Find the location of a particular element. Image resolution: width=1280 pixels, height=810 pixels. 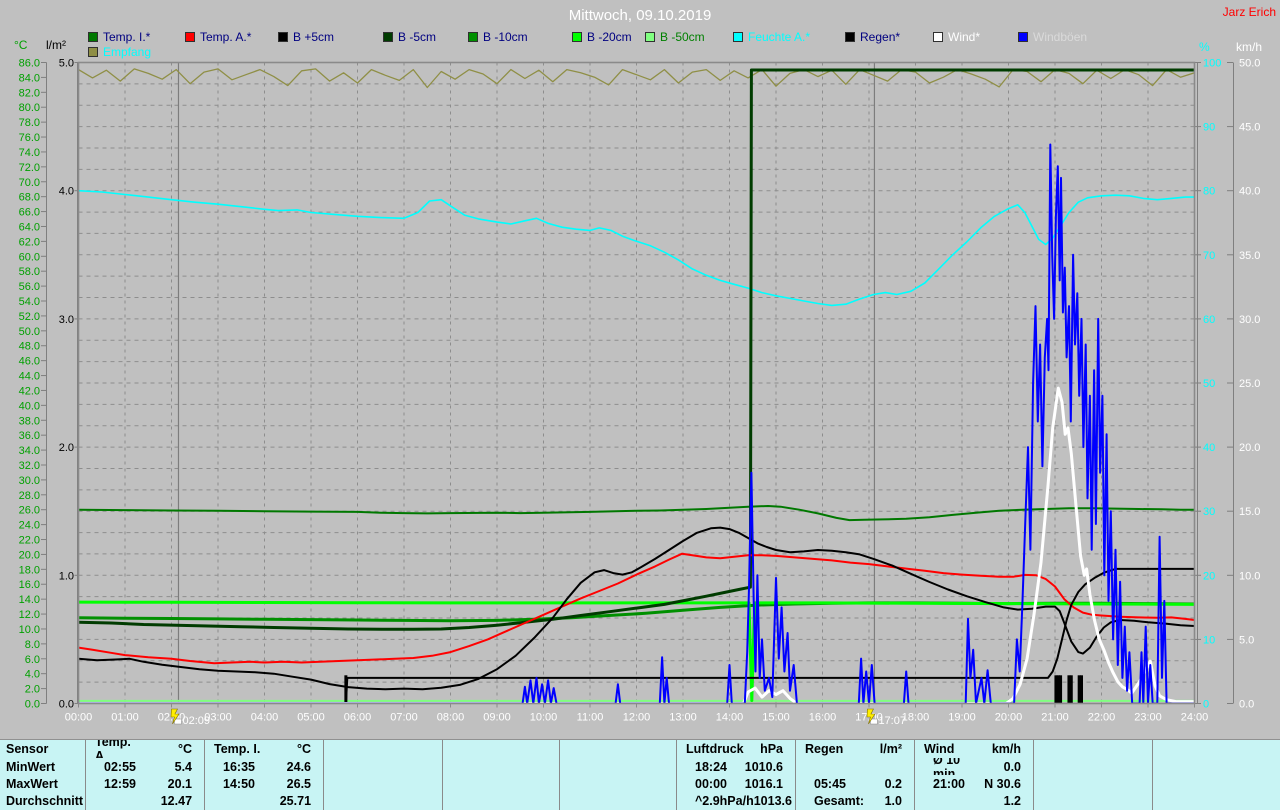

legend-item-b-plus5: B +5cm is located at coordinates (306, 37).